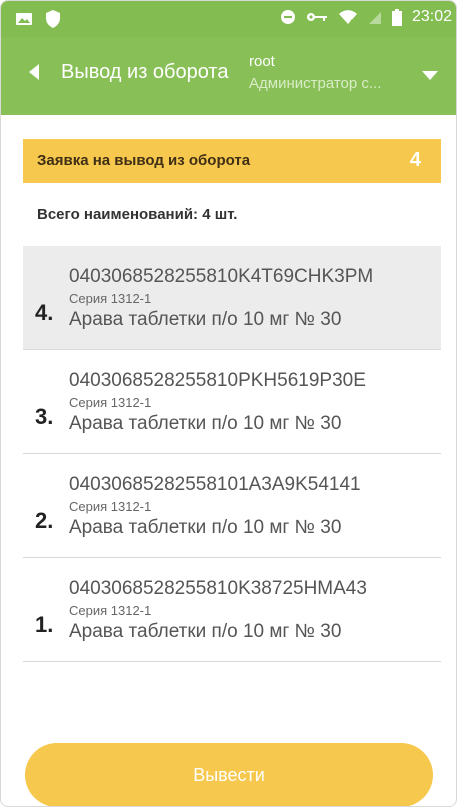 This screenshot has width=457, height=807. What do you see at coordinates (217, 380) in the screenshot?
I see `item-code: 0403068528255810PKH5619P30E` at bounding box center [217, 380].